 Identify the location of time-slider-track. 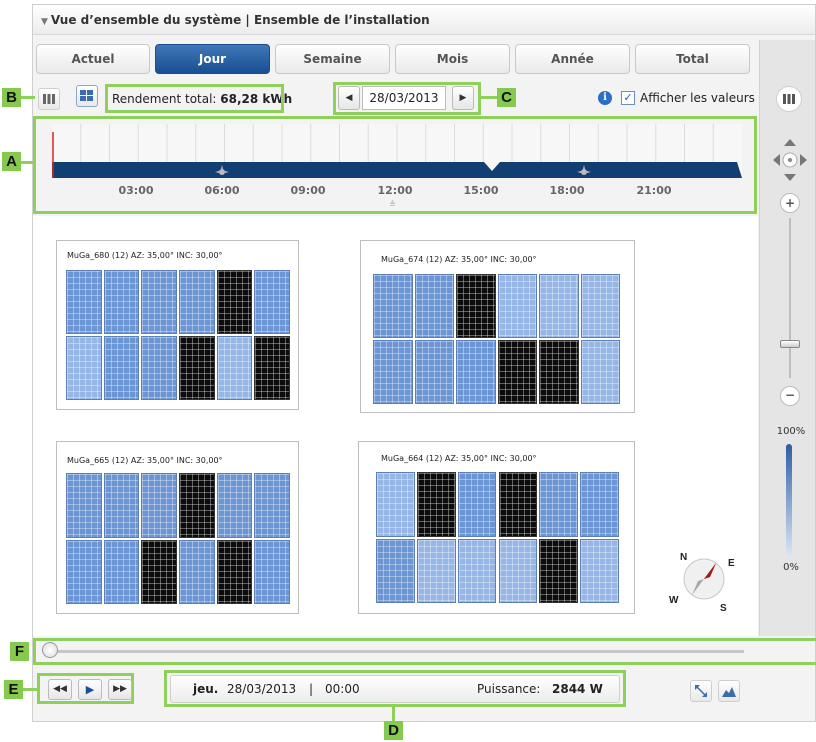
(399, 651).